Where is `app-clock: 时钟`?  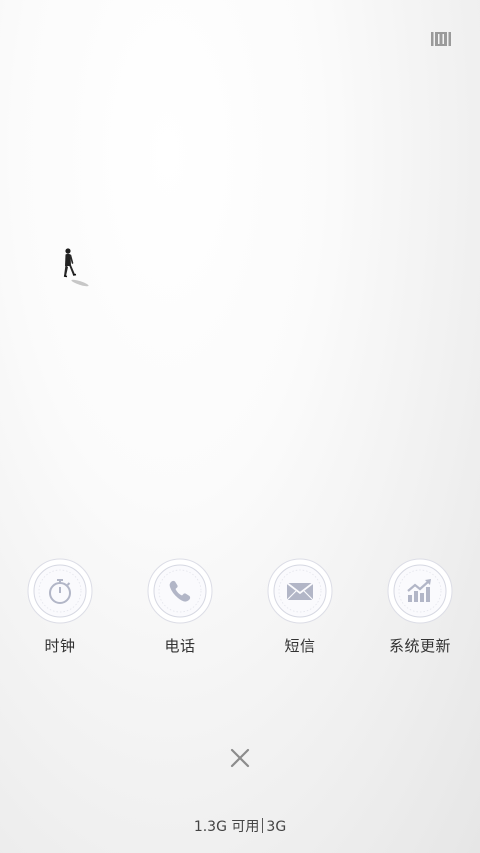 app-clock: 时钟 is located at coordinates (60, 613).